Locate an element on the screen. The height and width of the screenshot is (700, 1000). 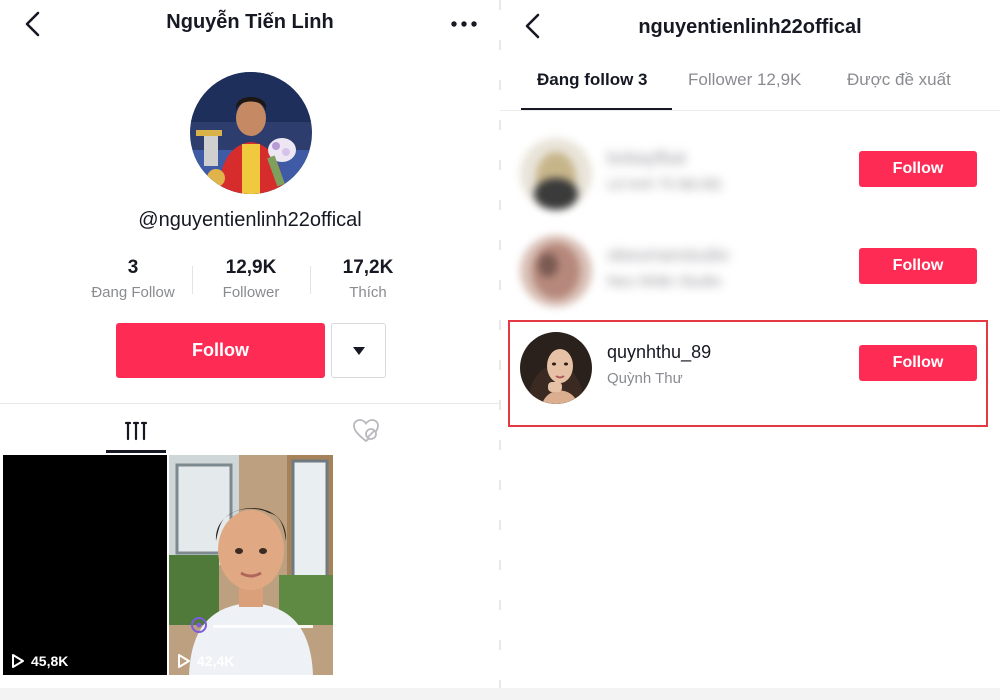
stat-followers: 12,9K Follower is located at coordinates (251, 278).